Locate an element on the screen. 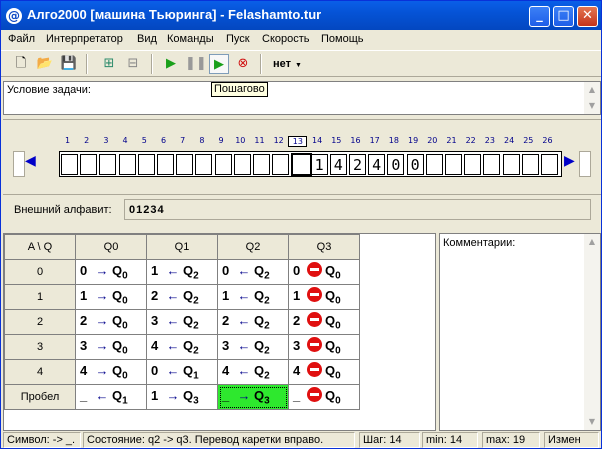 Image resolution: width=602 pixels, height=449 pixels. tape-right-arrow-icon: ▶ is located at coordinates (569, 161).